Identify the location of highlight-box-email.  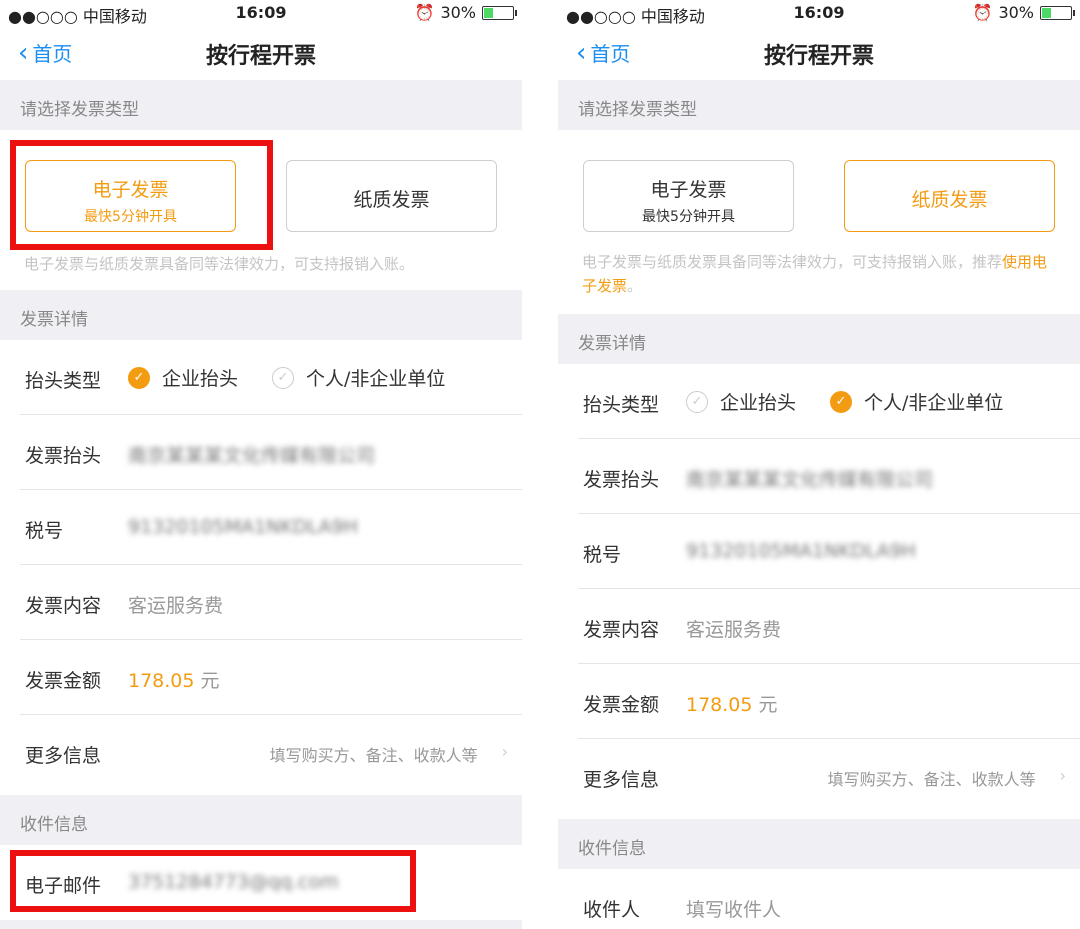
(213, 881).